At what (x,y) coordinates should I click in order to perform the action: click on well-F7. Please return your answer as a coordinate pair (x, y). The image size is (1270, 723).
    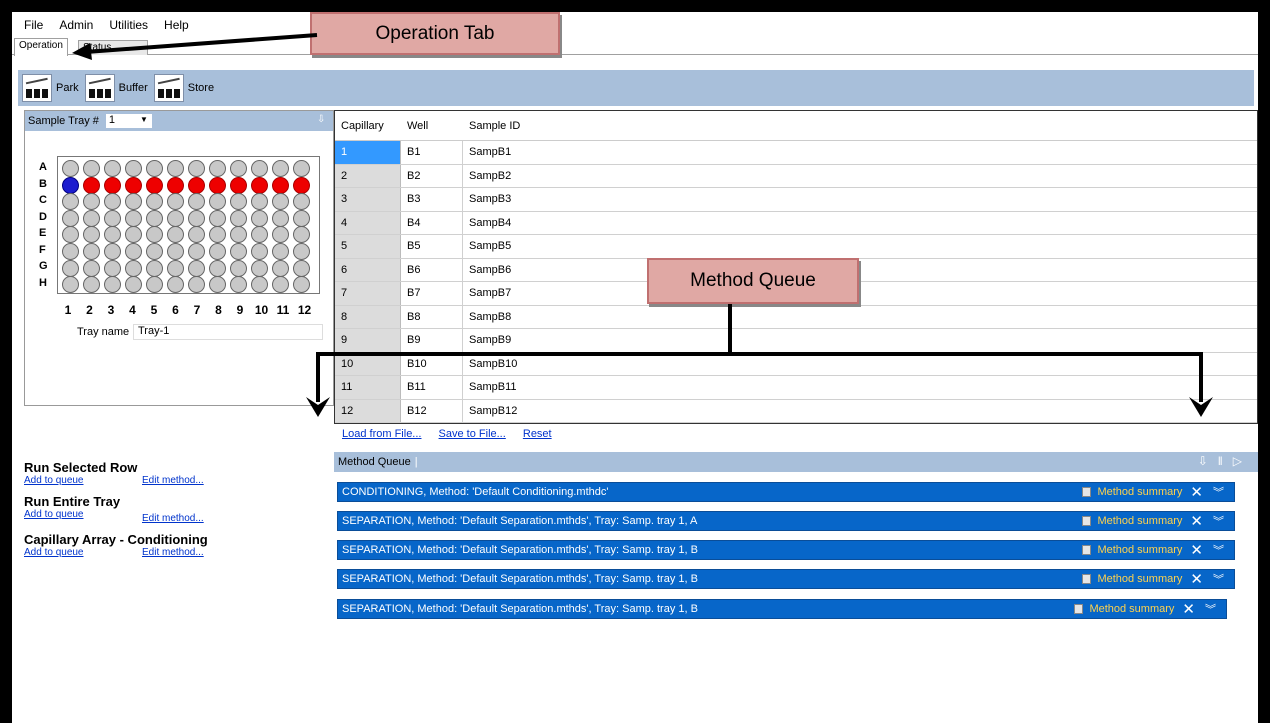
    Looking at the image, I should click on (196, 251).